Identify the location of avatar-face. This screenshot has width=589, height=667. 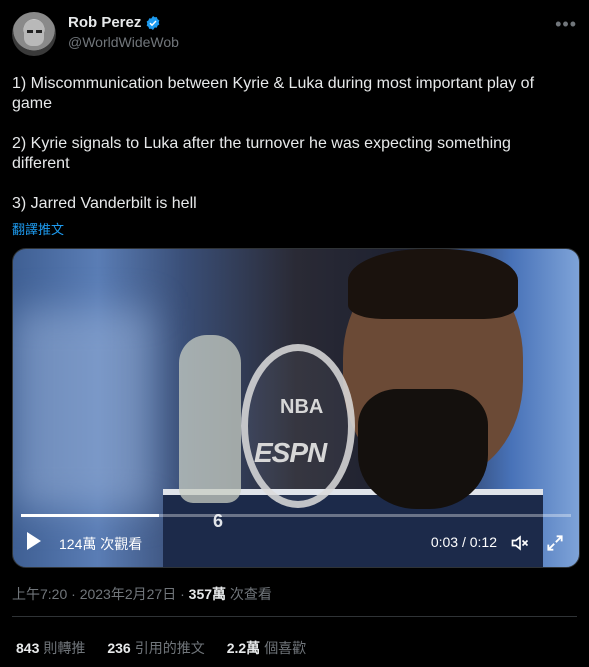
(34, 33).